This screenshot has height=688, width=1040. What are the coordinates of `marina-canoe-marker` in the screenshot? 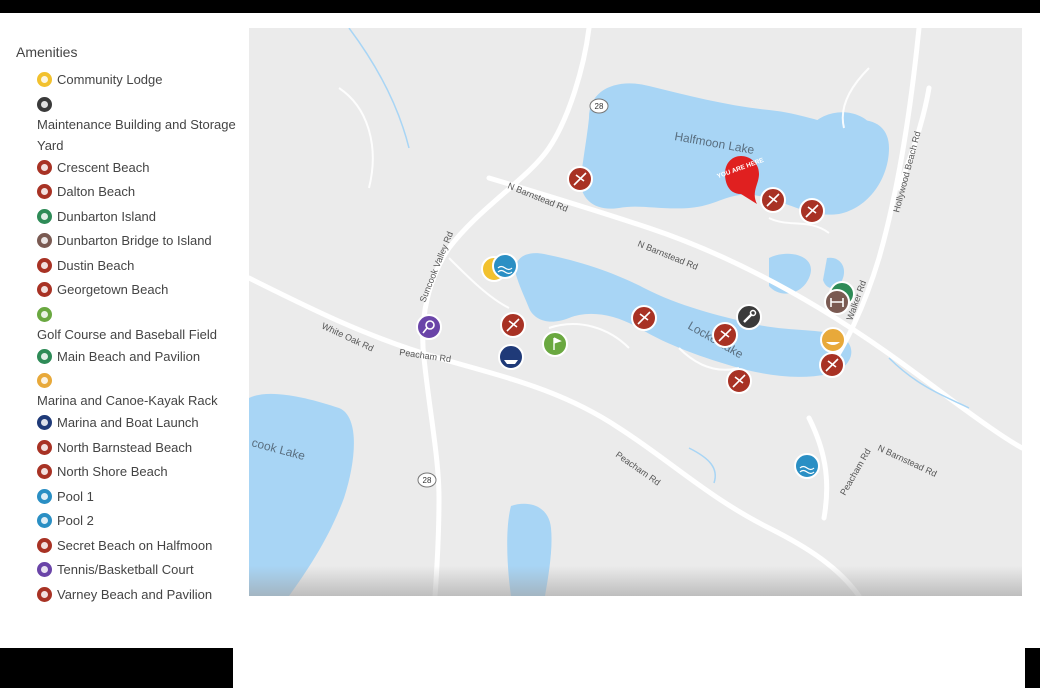 It's located at (833, 340).